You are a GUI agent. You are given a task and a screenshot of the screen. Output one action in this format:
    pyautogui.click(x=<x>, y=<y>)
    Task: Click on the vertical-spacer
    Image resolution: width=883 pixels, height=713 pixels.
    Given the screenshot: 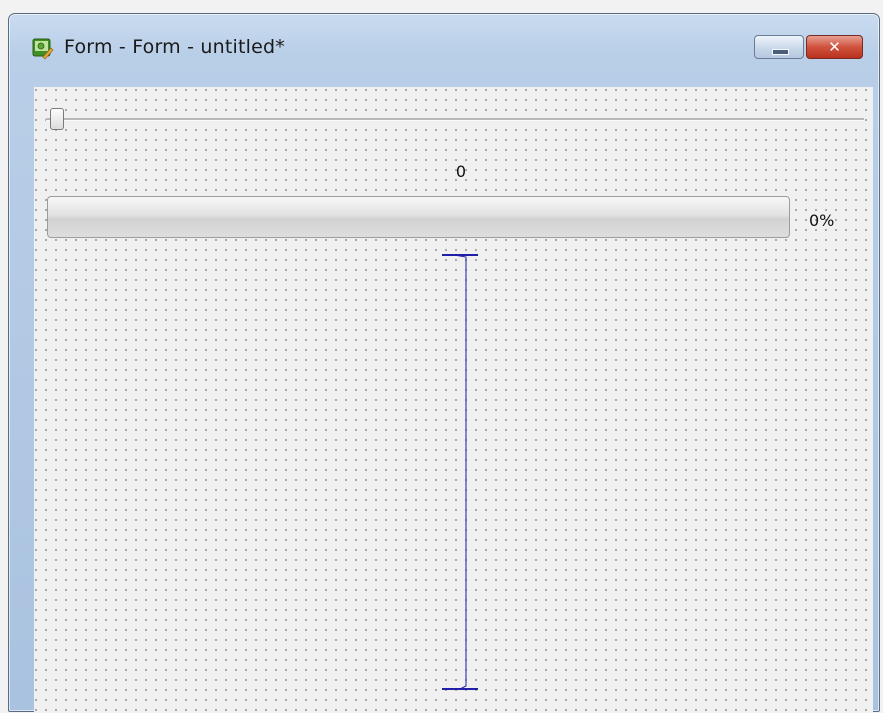 What is the action you would take?
    pyautogui.click(x=460, y=471)
    